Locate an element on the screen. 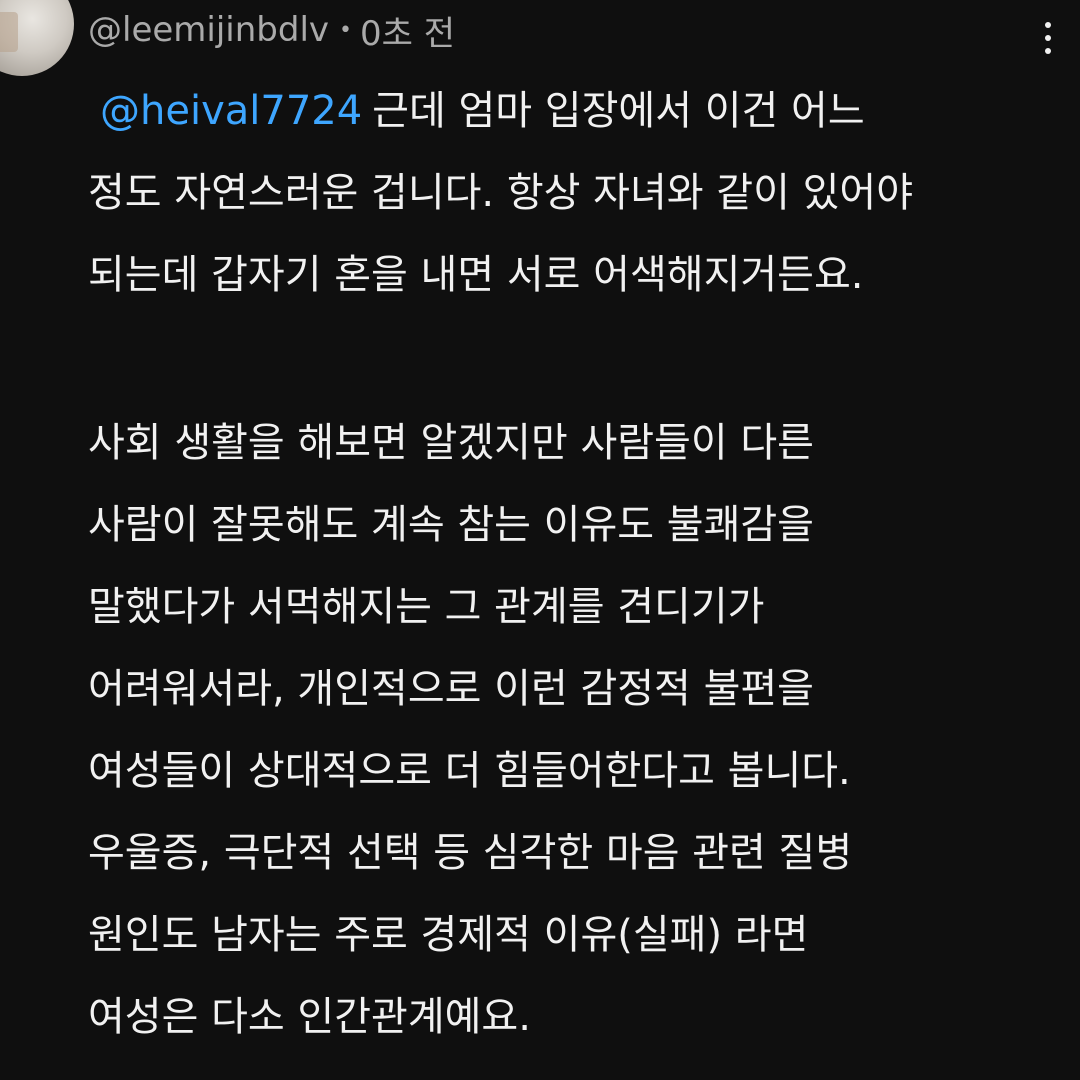 The height and width of the screenshot is (1080, 1080). comment-header: @leemijinbdlv • 0초 전 is located at coordinates (271, 30).